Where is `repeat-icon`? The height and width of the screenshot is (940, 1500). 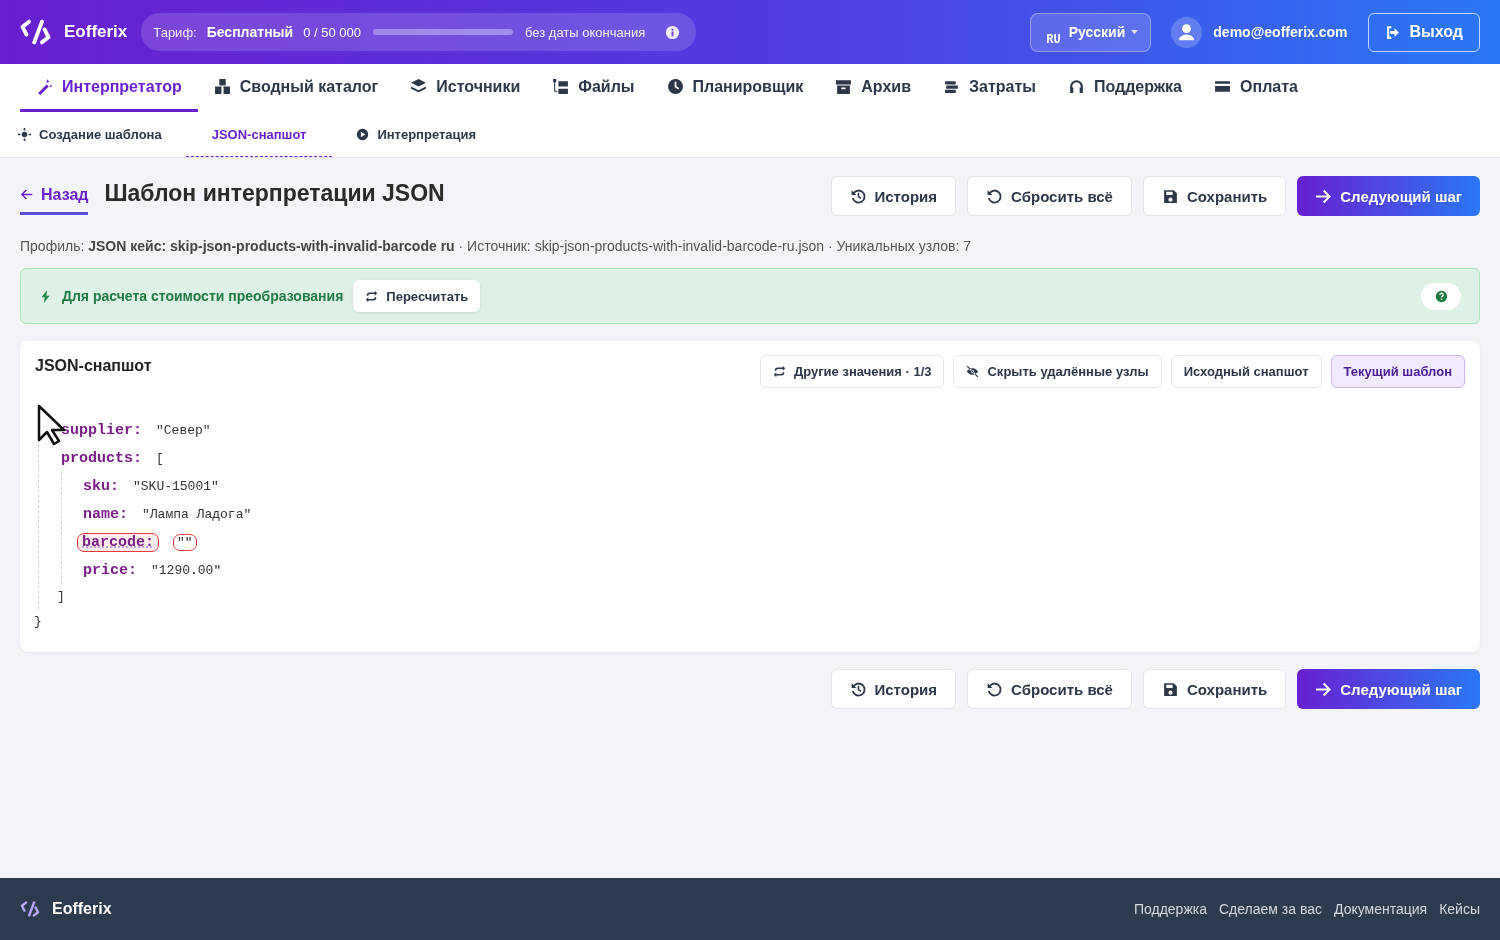
repeat-icon is located at coordinates (779, 371).